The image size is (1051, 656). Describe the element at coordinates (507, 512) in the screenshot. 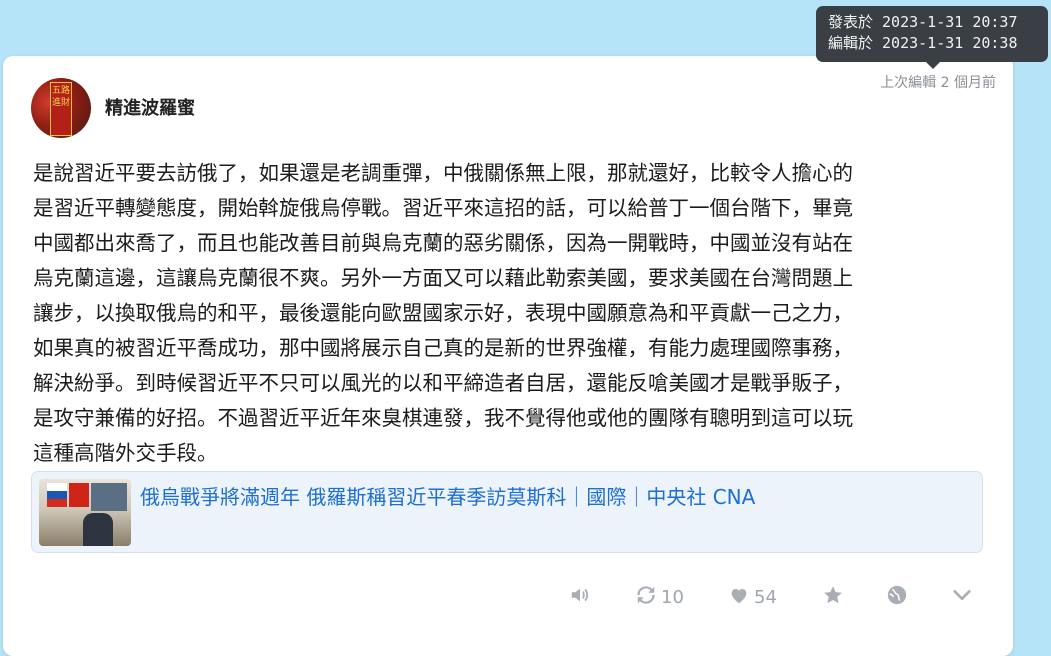

I see `link-preview-card: 俄烏戰爭將滿週年 俄羅斯稱習近平春季訪莫斯科｜國際｜中央社 CNA` at that location.